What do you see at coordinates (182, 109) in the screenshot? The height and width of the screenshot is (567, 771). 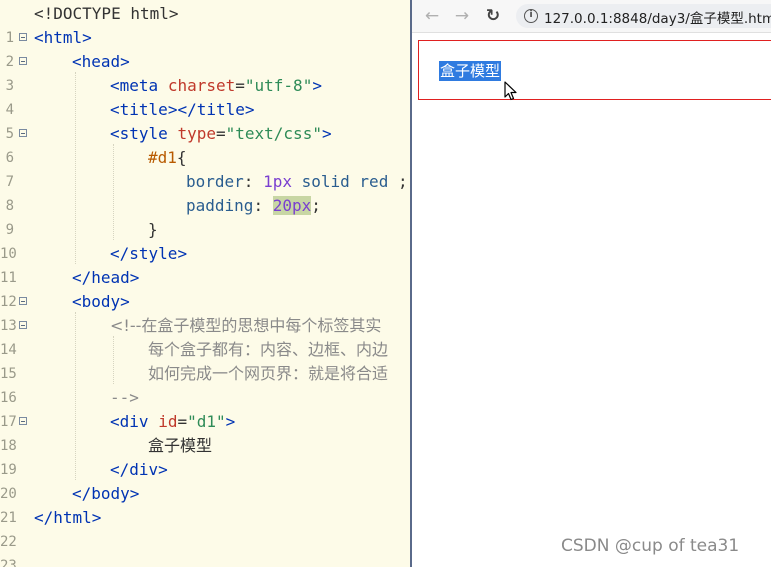 I see `code-token: ></` at bounding box center [182, 109].